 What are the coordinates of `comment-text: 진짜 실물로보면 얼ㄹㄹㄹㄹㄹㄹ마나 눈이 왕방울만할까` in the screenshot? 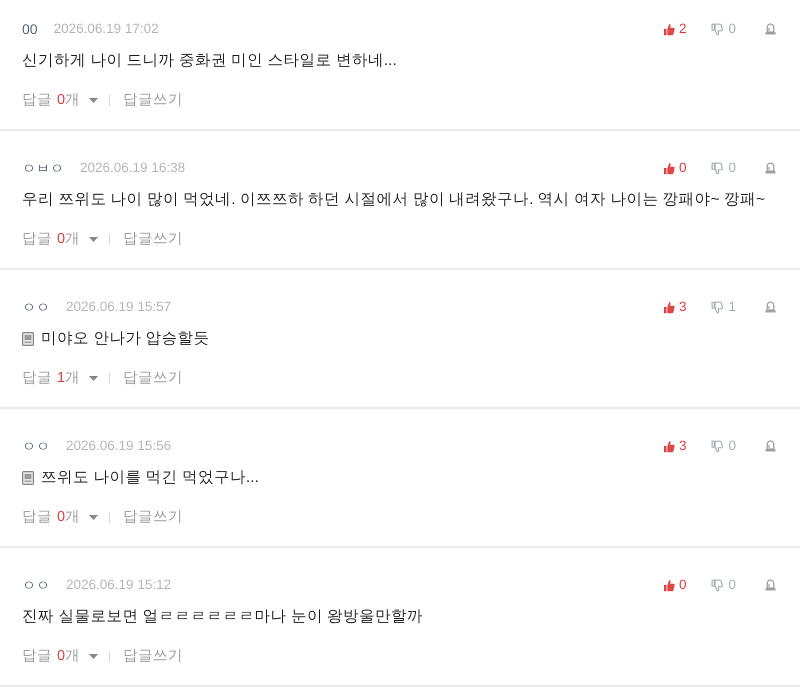 It's located at (223, 617).